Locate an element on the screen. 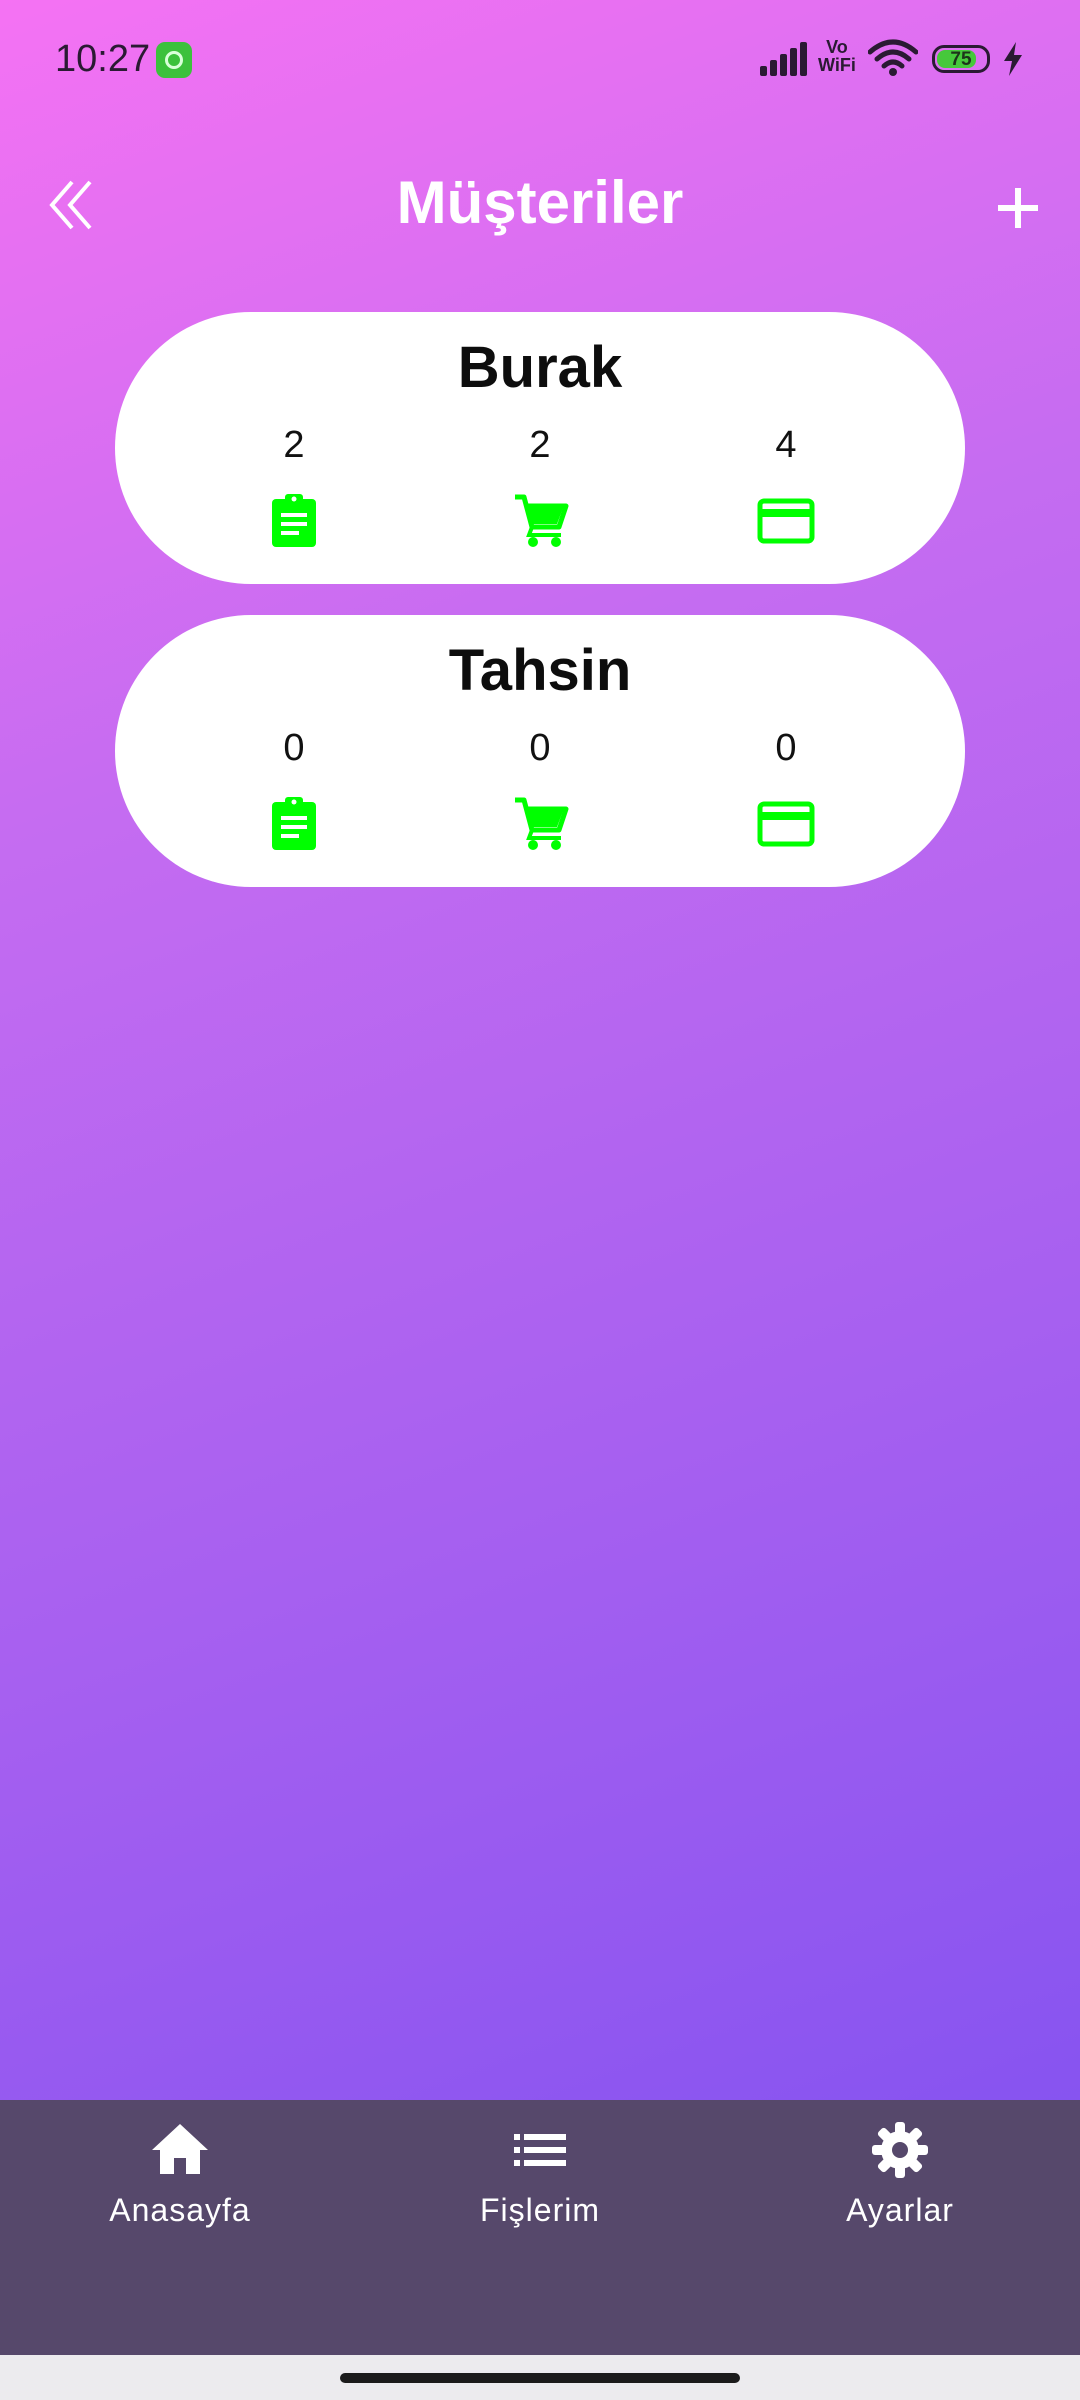 Image resolution: width=1080 pixels, height=2400 pixels. app-notification-icon is located at coordinates (174, 60).